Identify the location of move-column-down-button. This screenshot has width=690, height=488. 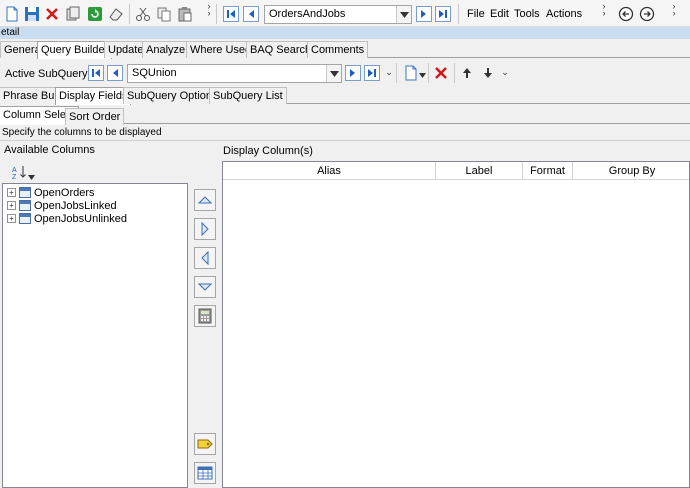
(205, 287).